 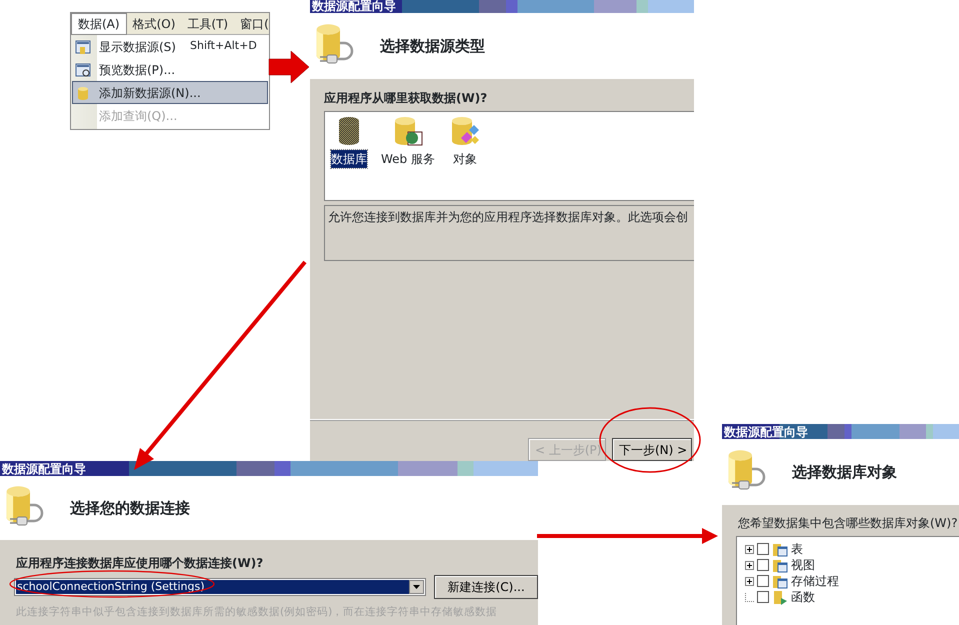 I want to click on description-text: 允许您连接到数据库并为您的应用程序选择数据库对象。此选项会创, so click(x=508, y=217).